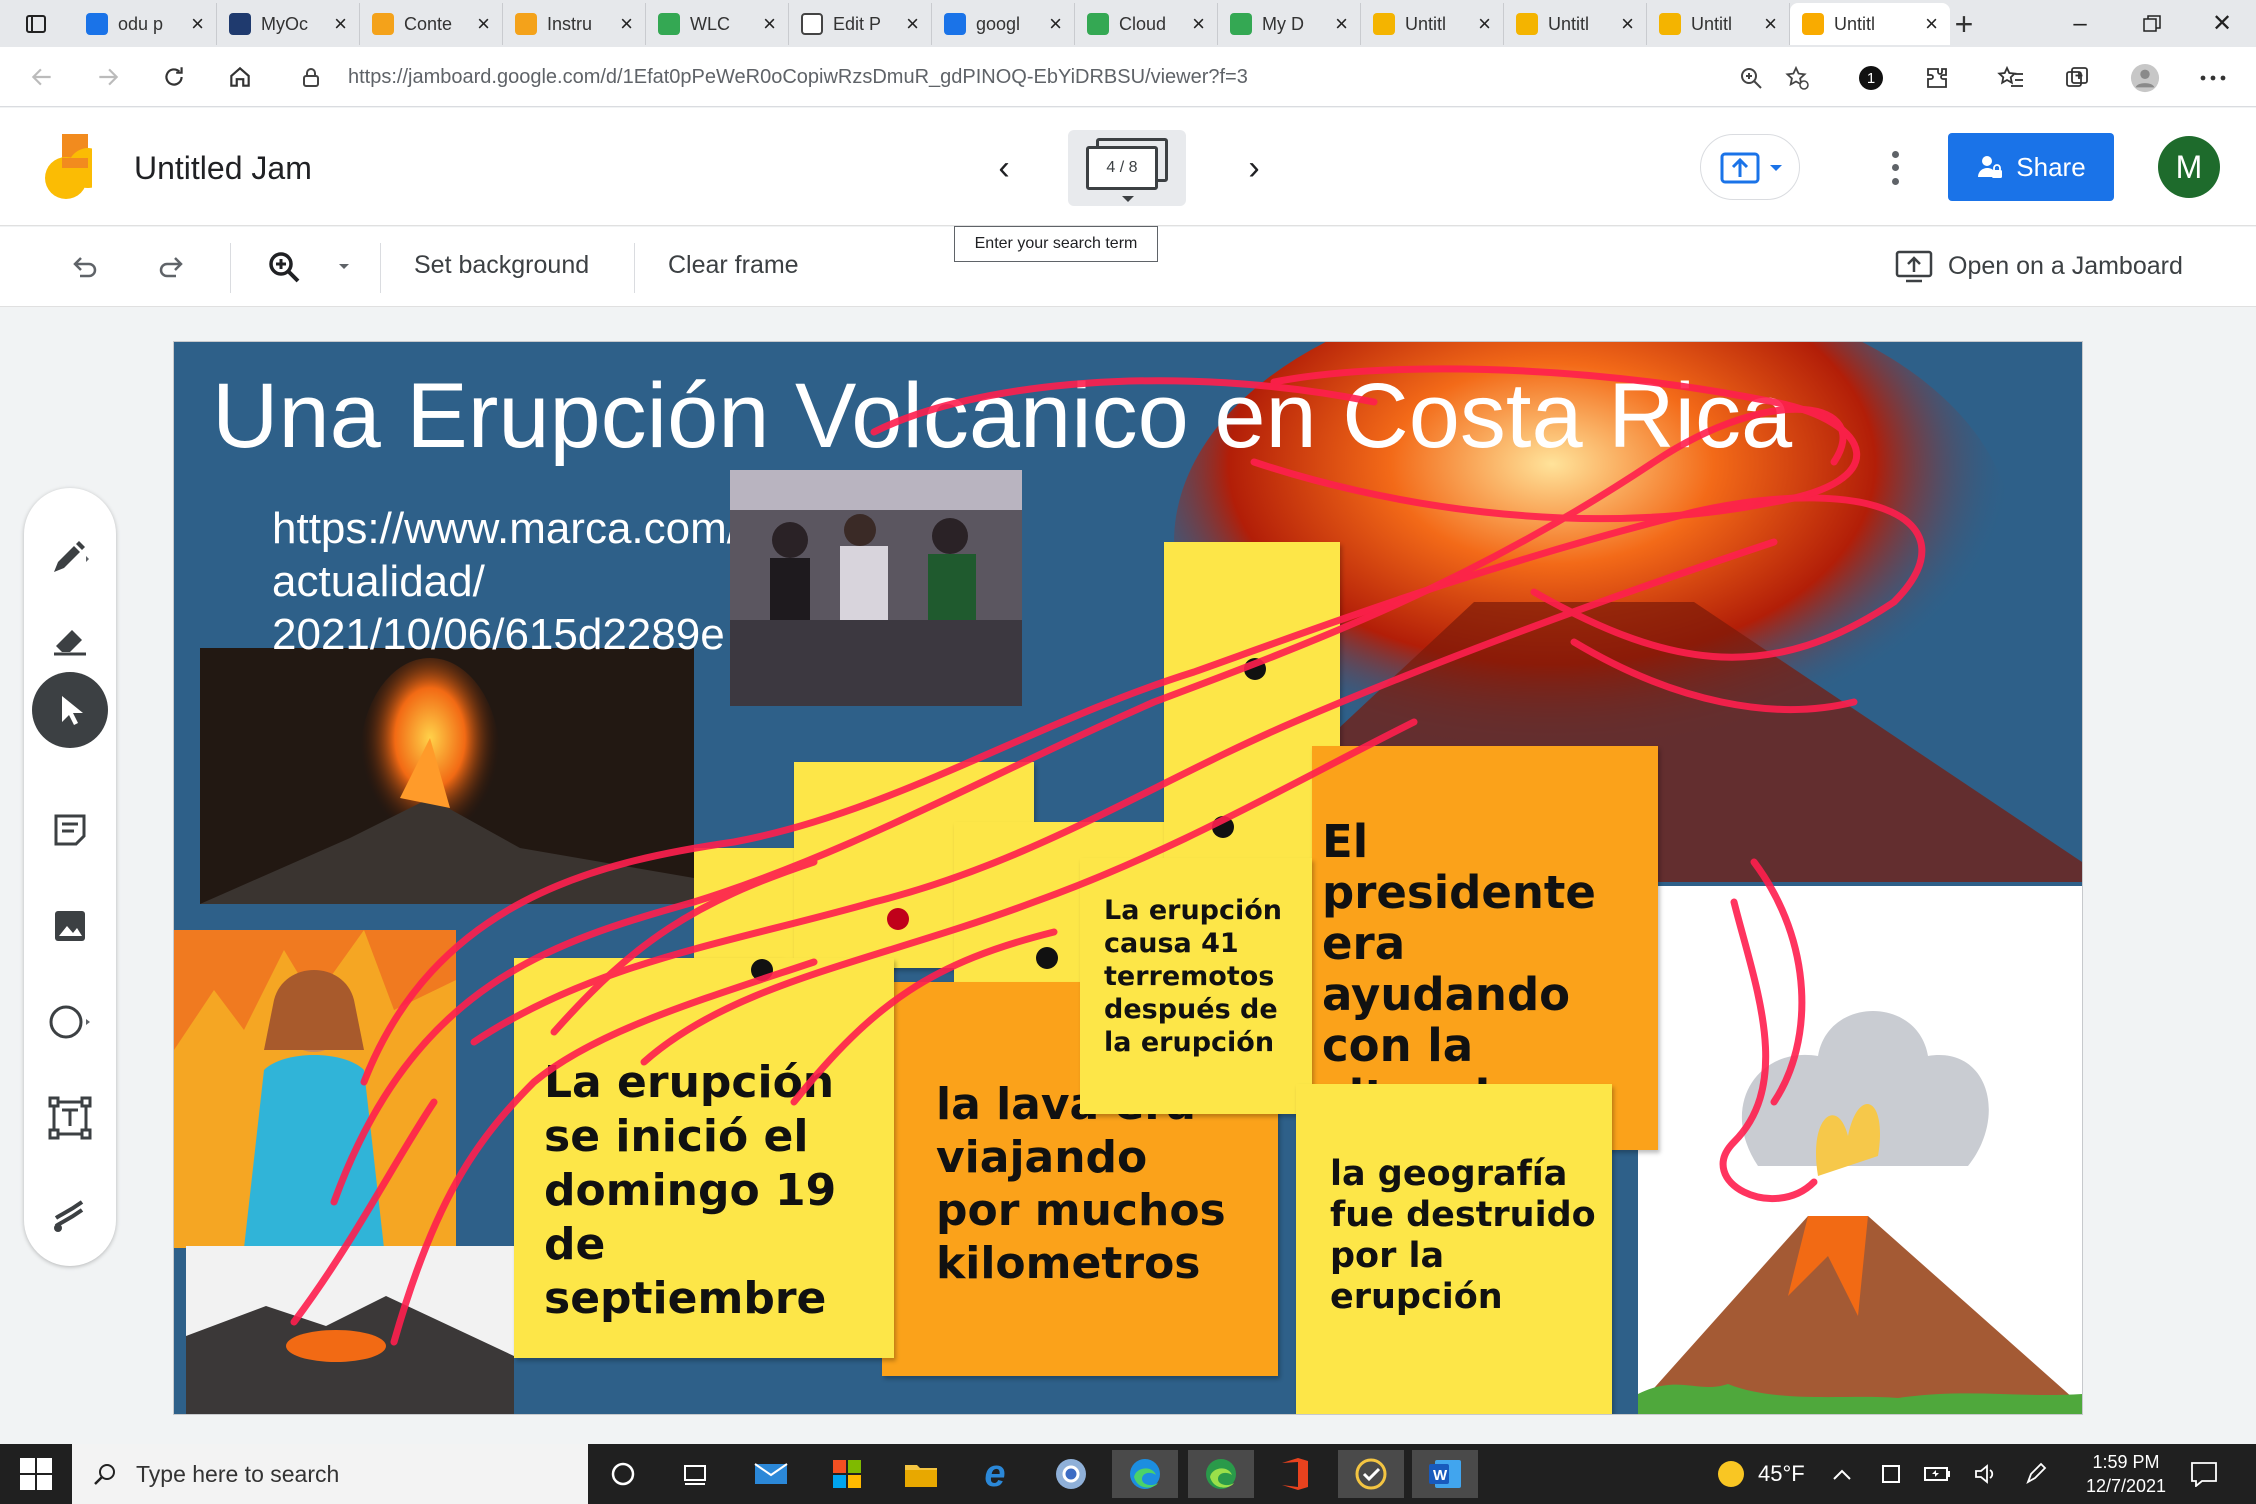 Image resolution: width=2256 pixels, height=1504 pixels. I want to click on forward-button, so click(108, 77).